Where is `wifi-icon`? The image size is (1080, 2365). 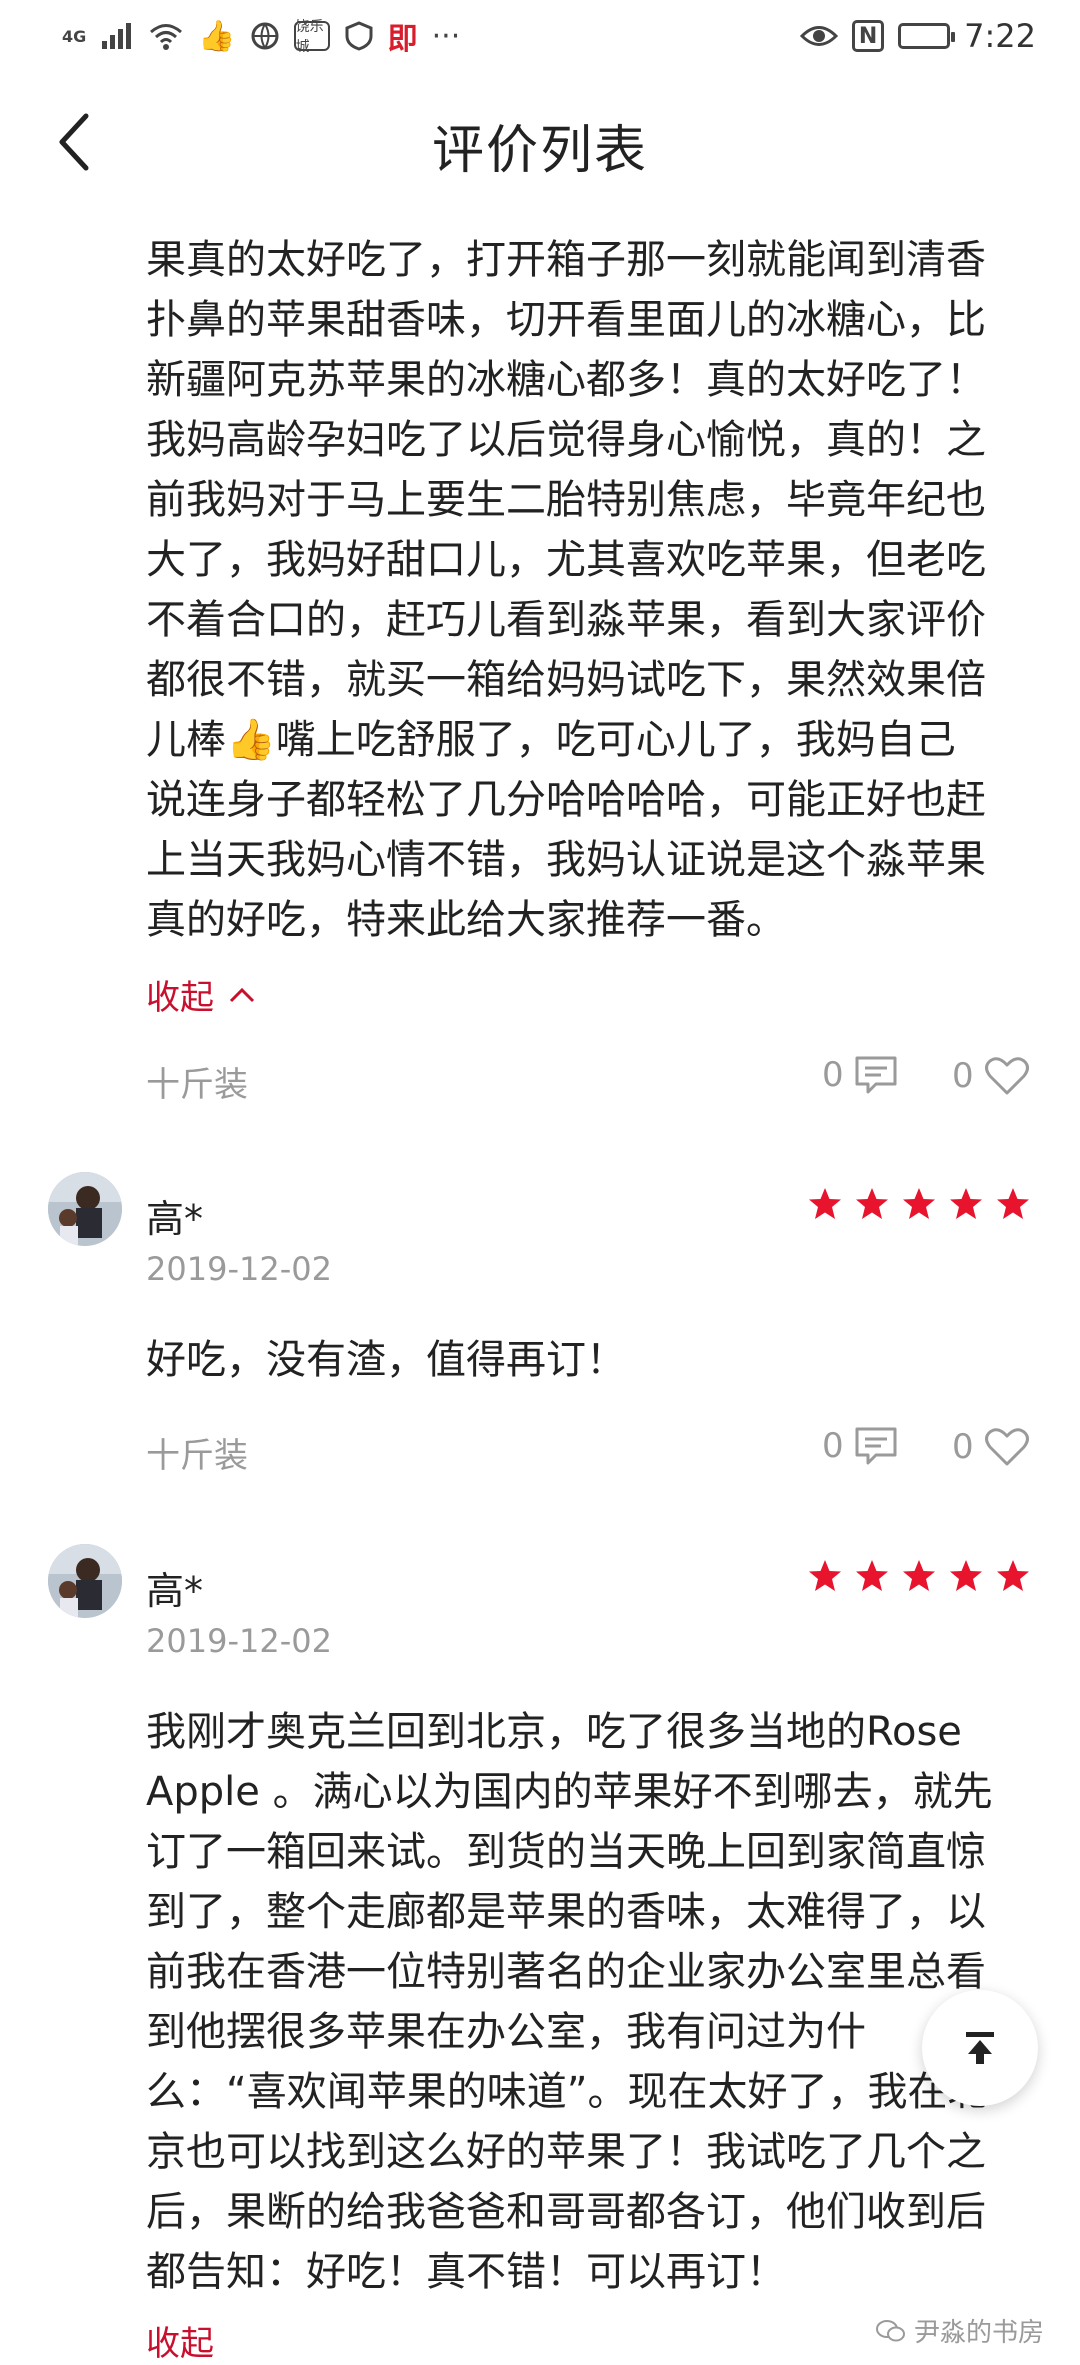
wifi-icon is located at coordinates (166, 36).